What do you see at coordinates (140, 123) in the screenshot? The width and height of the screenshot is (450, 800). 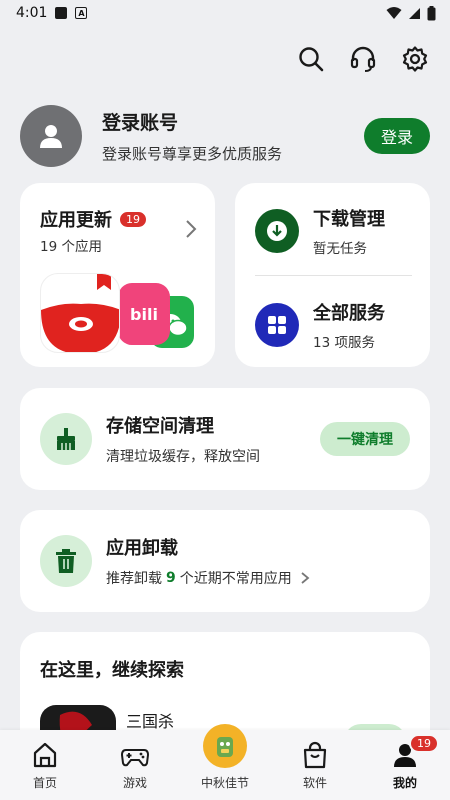 I see `account-title: 登录账号` at bounding box center [140, 123].